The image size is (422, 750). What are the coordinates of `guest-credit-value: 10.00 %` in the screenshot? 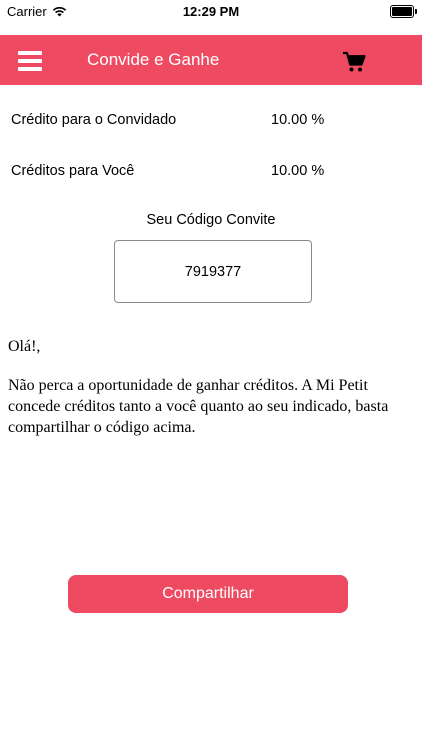 It's located at (298, 120).